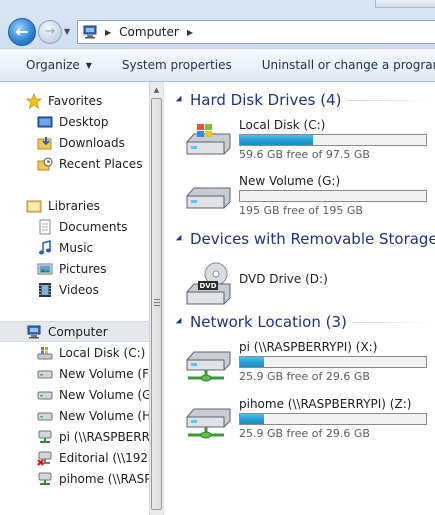 The width and height of the screenshot is (435, 515). Describe the element at coordinates (301, 210) in the screenshot. I see `drive-free-space: 195 GB free of 195 GB` at that location.